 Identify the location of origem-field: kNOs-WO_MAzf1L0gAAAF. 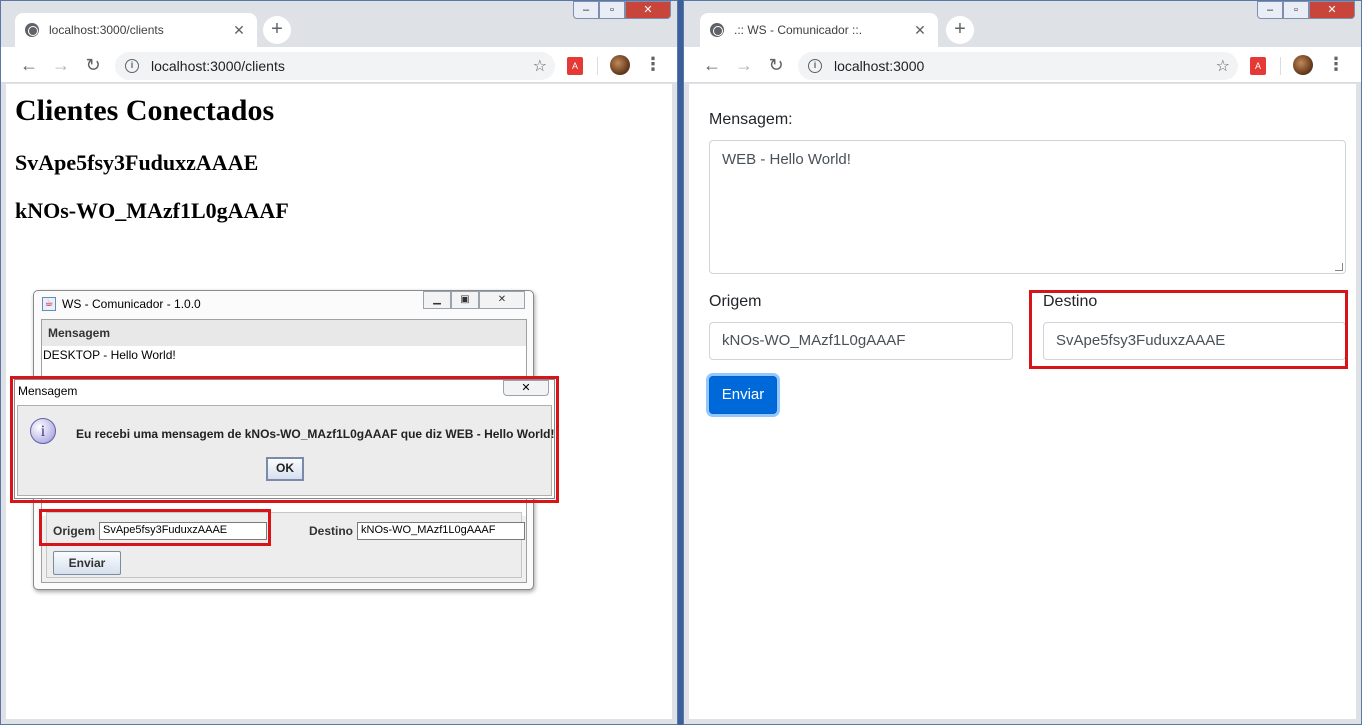
(861, 341).